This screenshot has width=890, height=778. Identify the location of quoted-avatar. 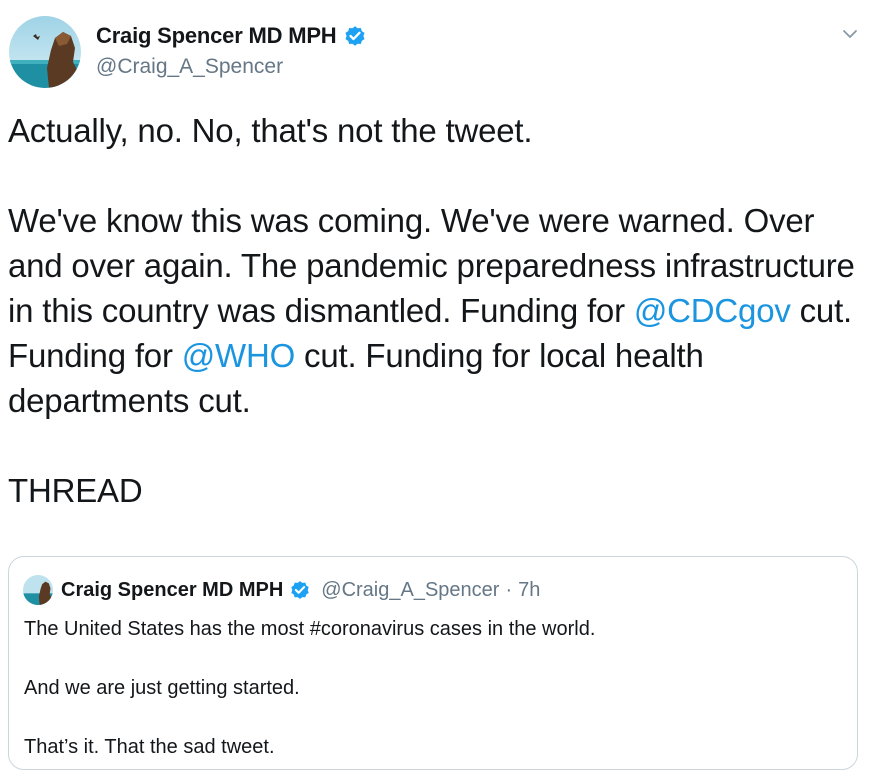
(38, 590).